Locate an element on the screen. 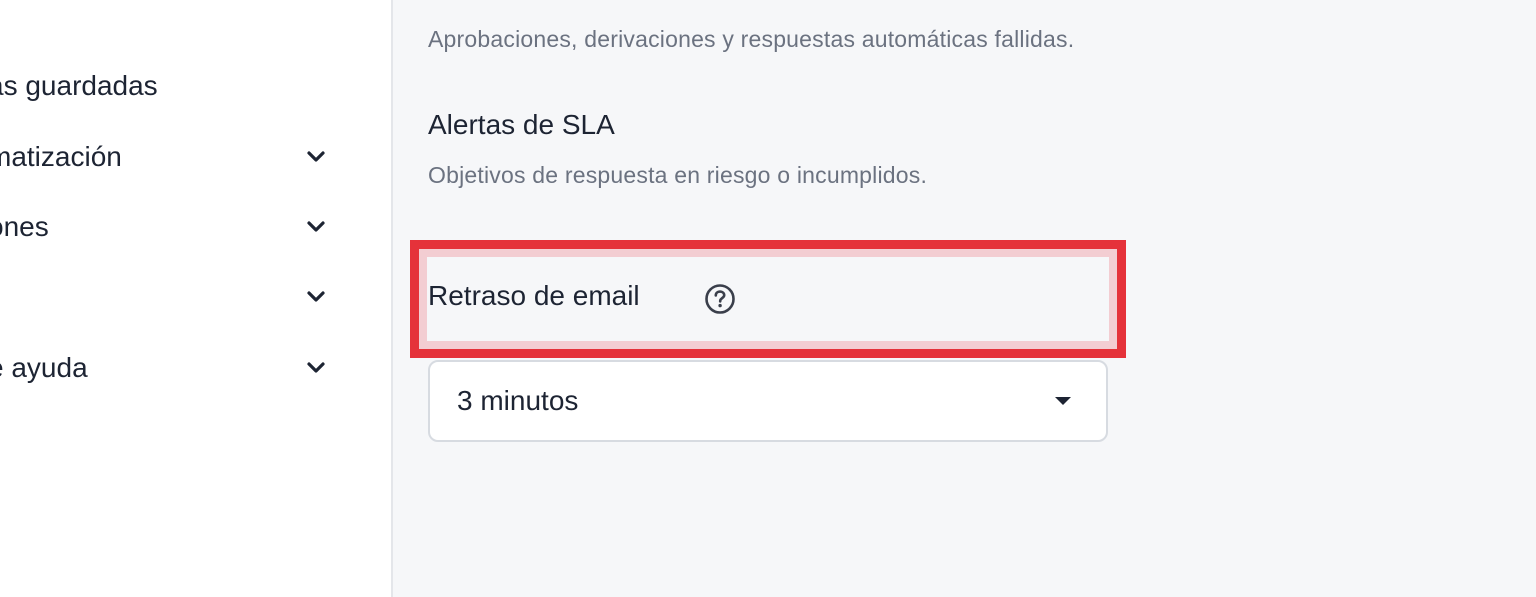 The width and height of the screenshot is (1536, 597). email-delay-label: Retraso de email is located at coordinates (534, 295).